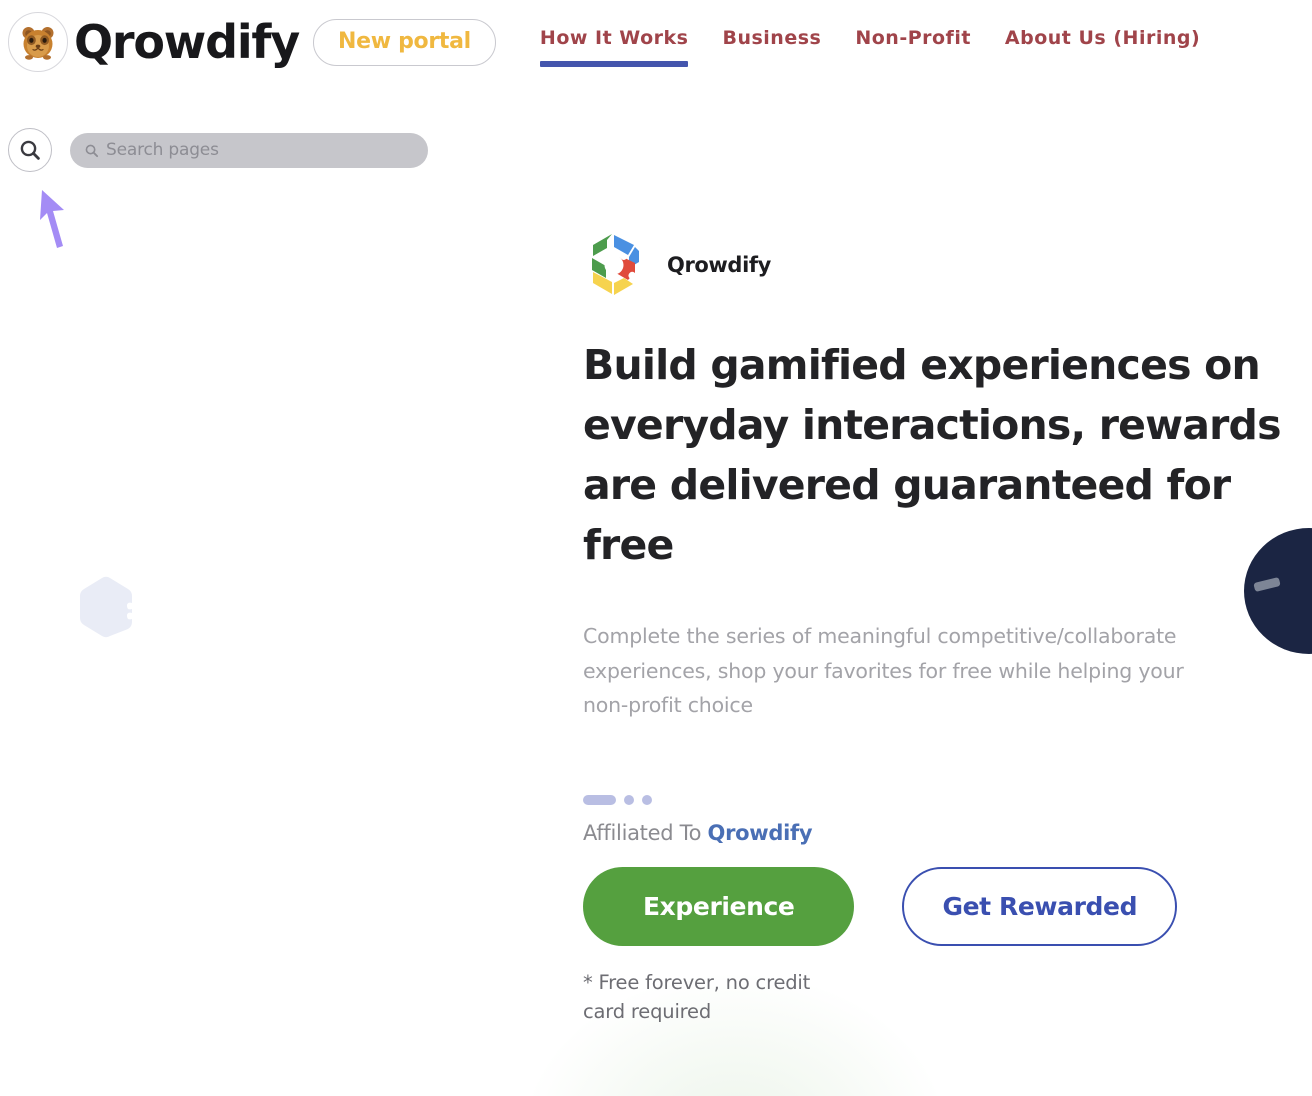  Describe the element at coordinates (913, 47) in the screenshot. I see `nav-item-non-profit: Non-Profit` at that location.